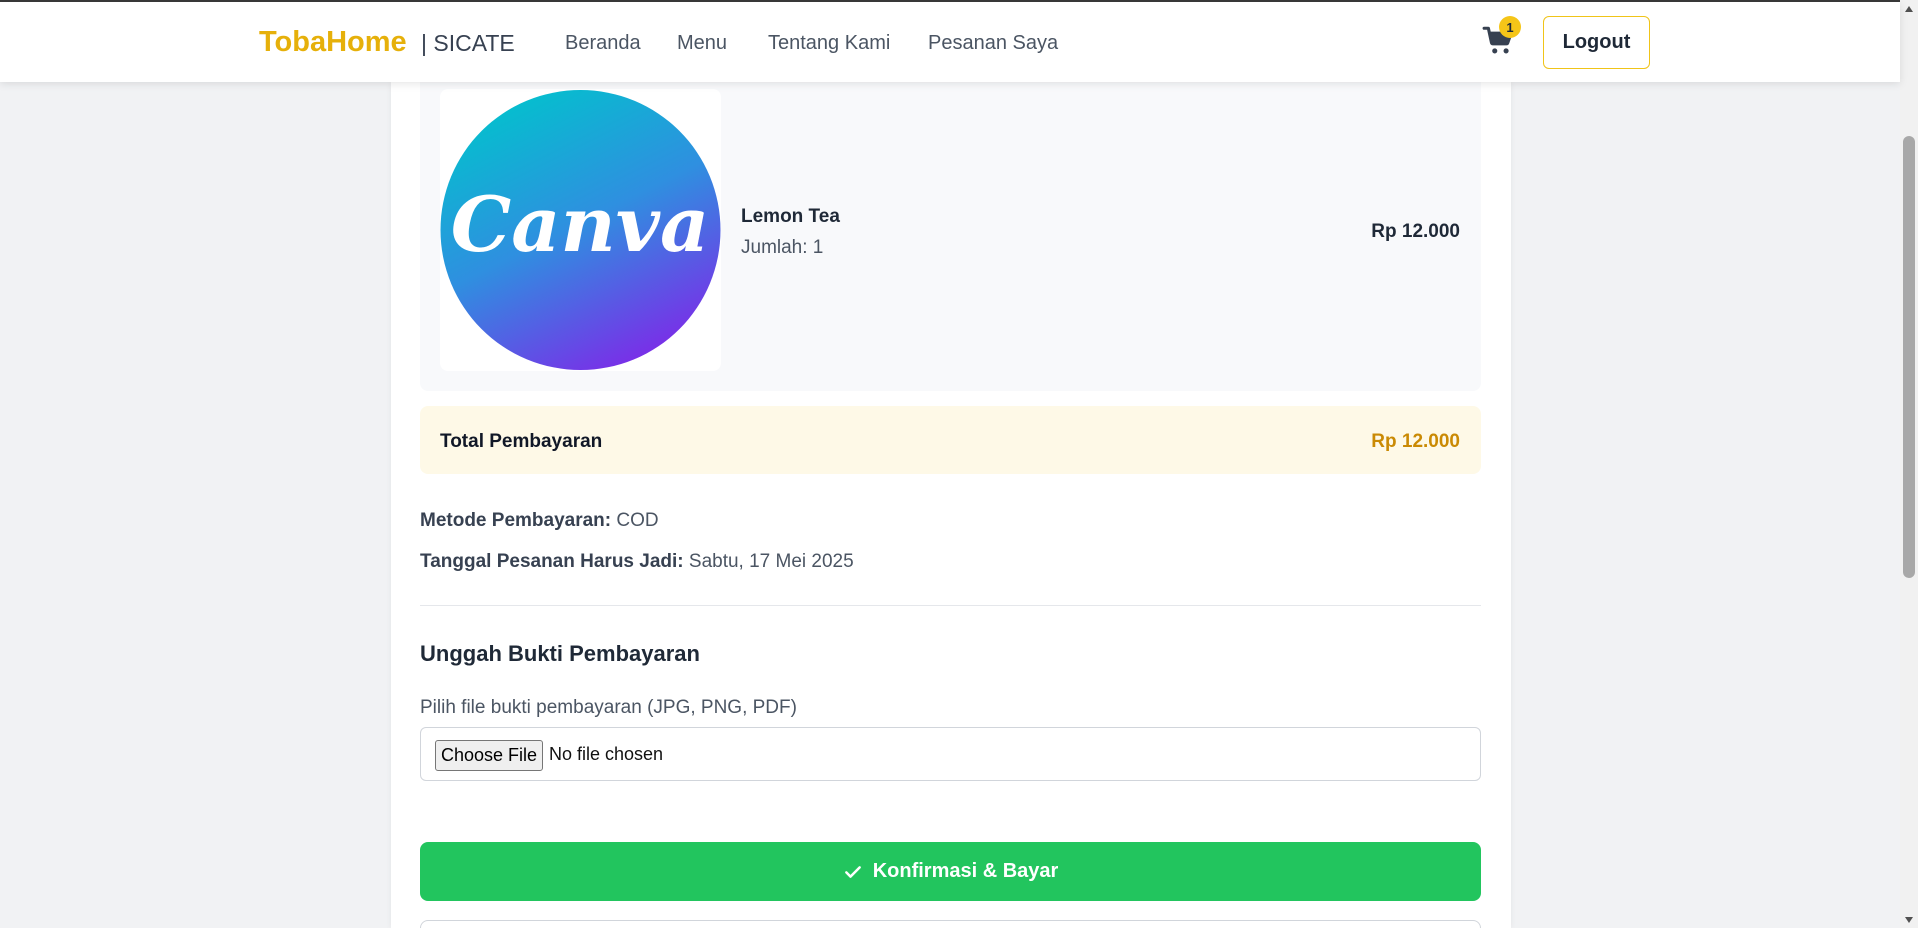 The width and height of the screenshot is (1918, 928). Describe the element at coordinates (521, 441) in the screenshot. I see `total-payment-label: Total Pembayaran` at that location.